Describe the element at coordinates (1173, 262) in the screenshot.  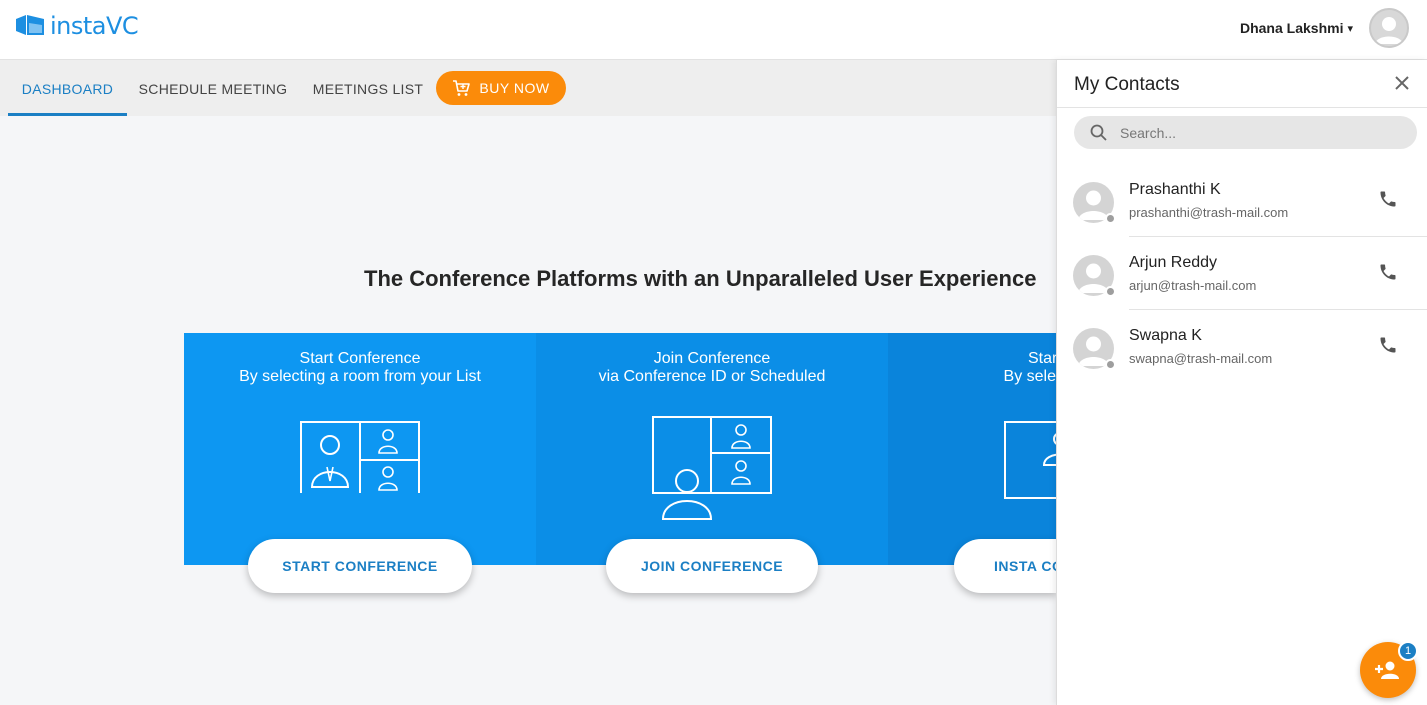
I see `contact-name: Arjun Reddy` at that location.